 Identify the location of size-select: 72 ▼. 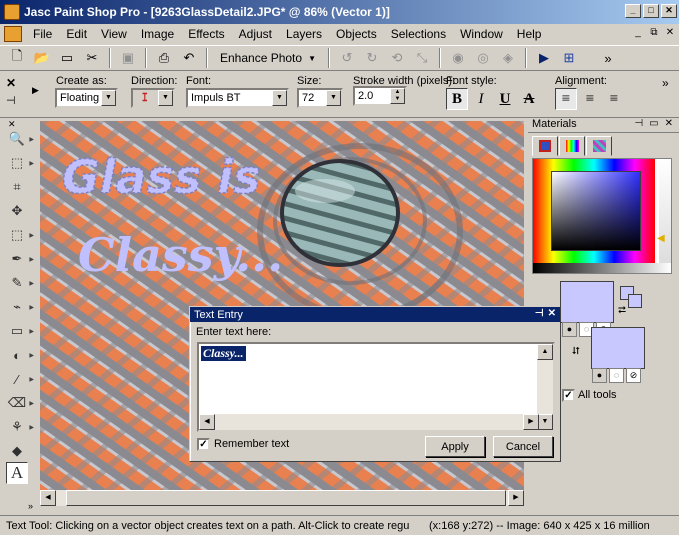
(320, 98).